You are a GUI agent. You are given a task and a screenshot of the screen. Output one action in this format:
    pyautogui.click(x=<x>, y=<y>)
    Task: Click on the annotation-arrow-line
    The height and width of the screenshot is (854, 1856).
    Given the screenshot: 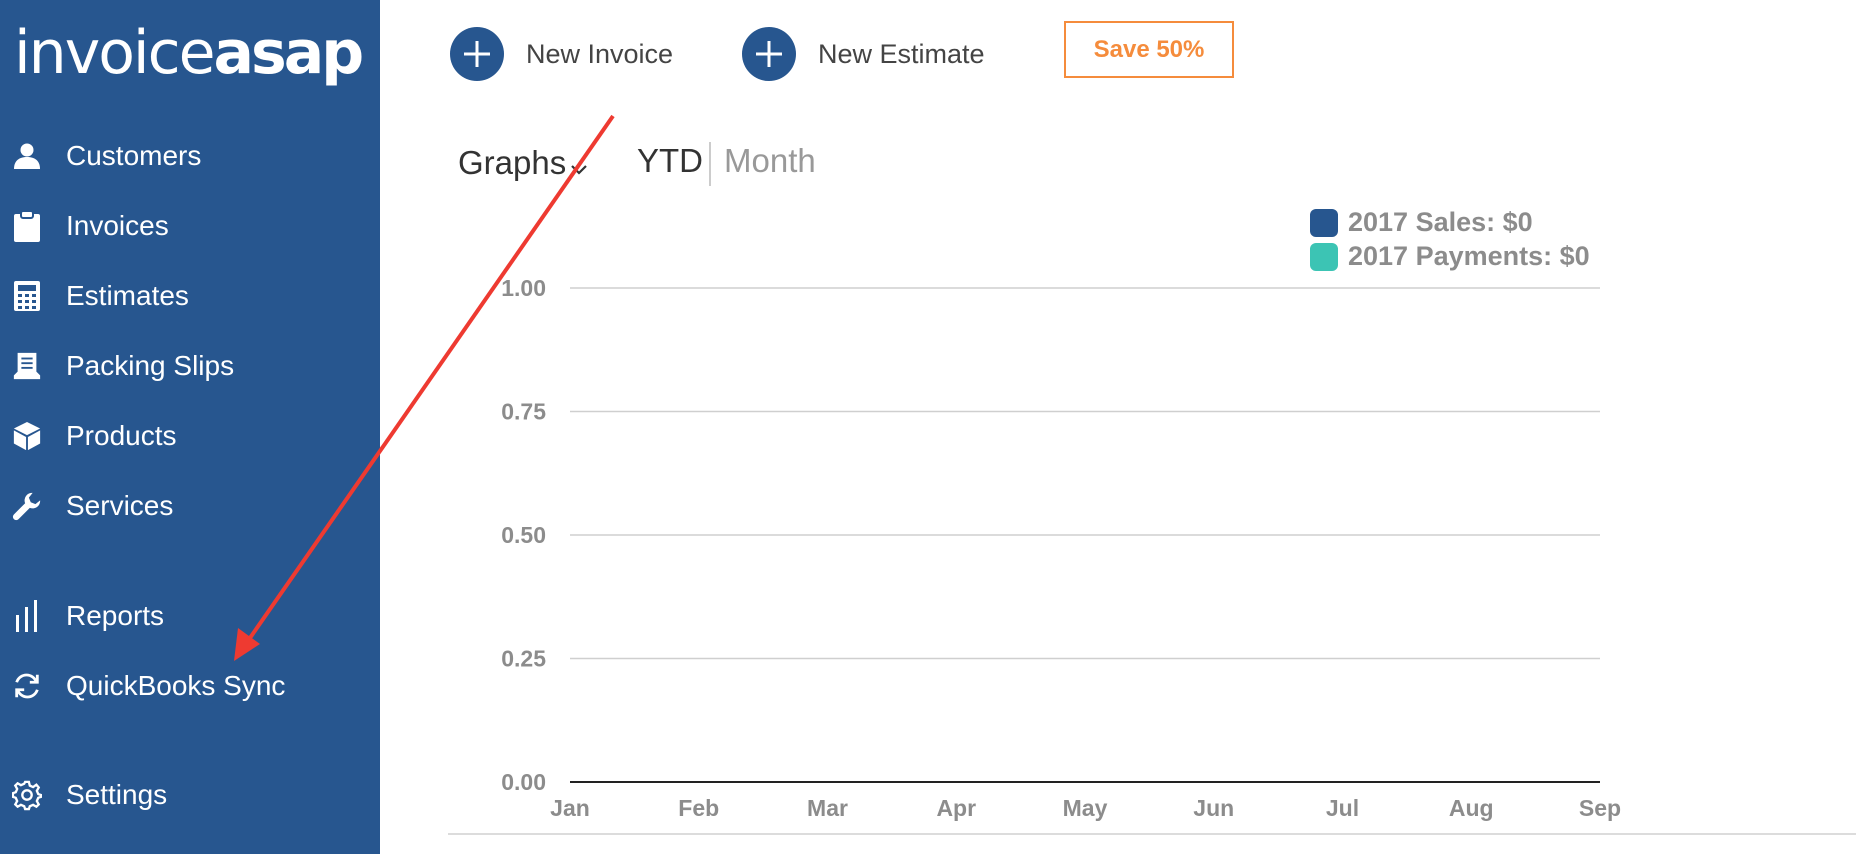 What is the action you would take?
    pyautogui.click(x=428, y=382)
    